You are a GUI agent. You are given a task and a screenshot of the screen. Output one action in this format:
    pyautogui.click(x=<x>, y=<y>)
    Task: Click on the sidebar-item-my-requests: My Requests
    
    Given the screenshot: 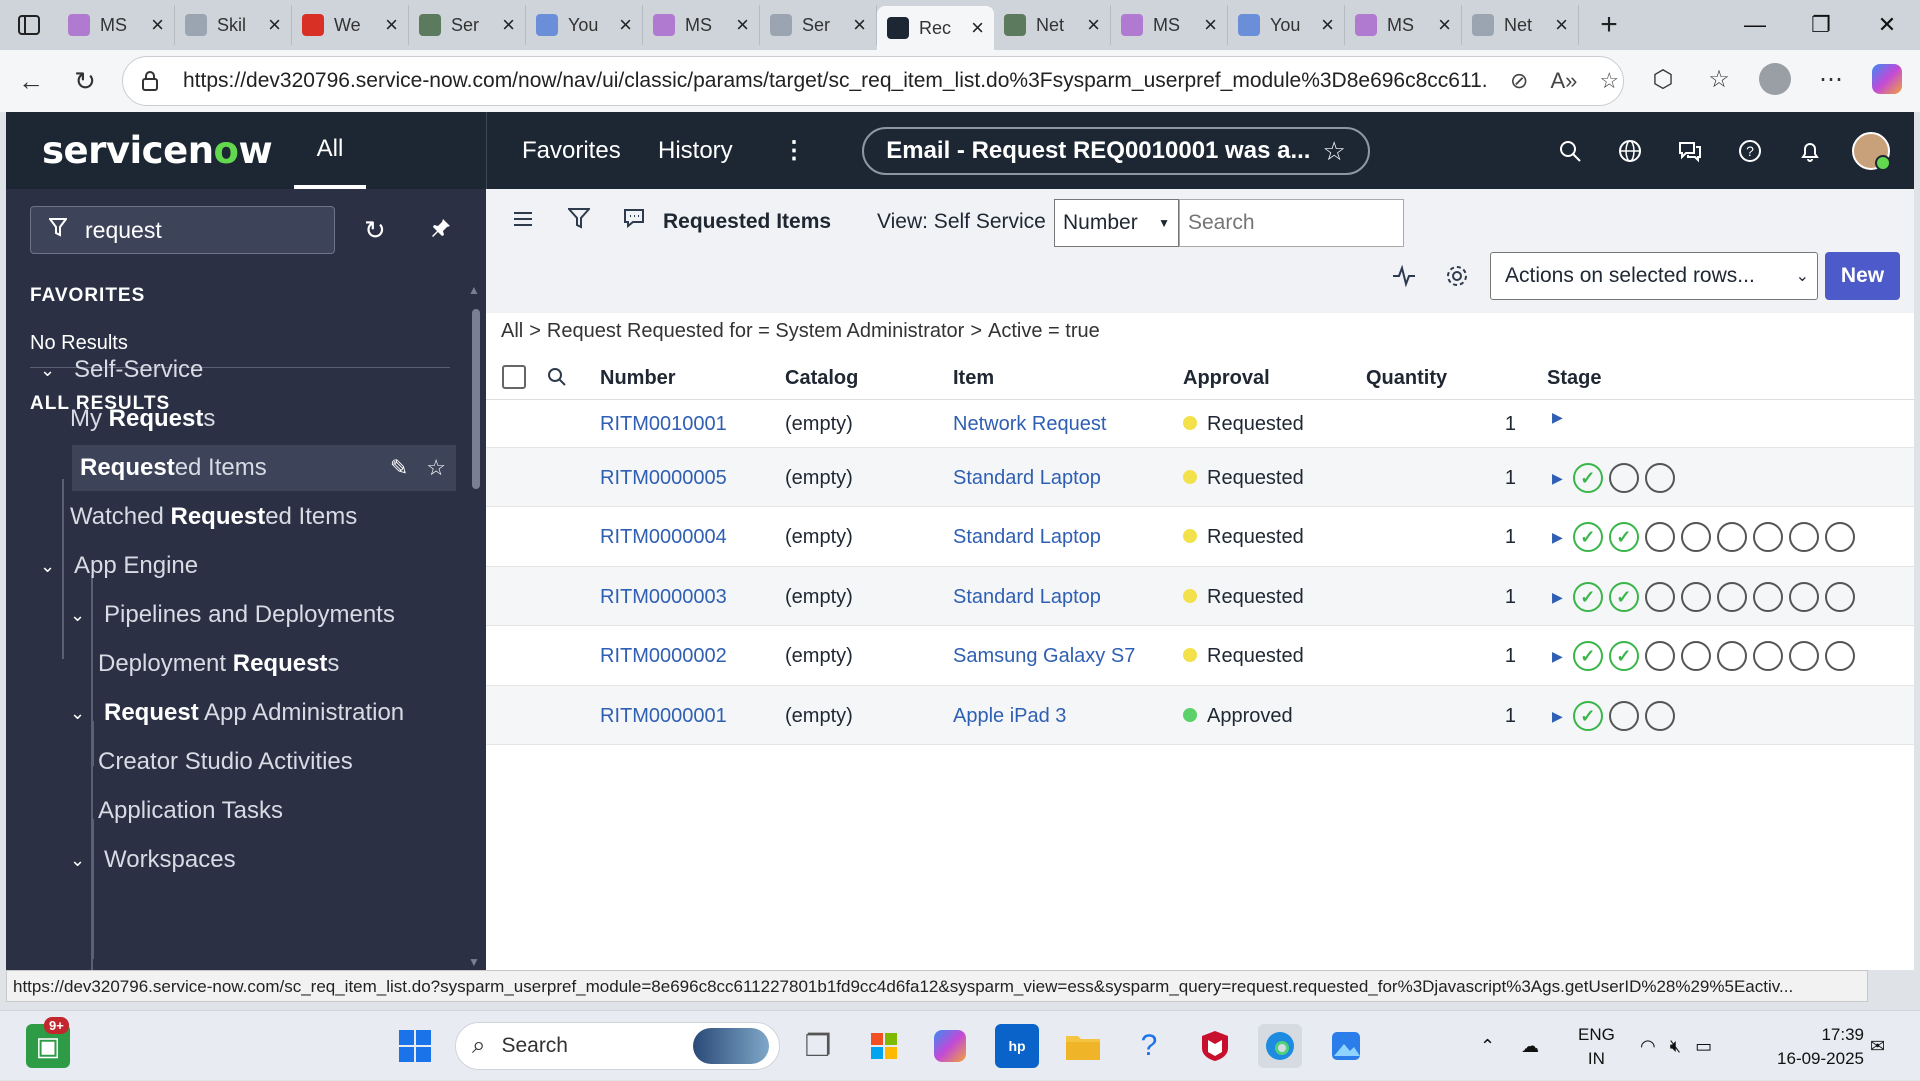 What is the action you would take?
    pyautogui.click(x=142, y=419)
    